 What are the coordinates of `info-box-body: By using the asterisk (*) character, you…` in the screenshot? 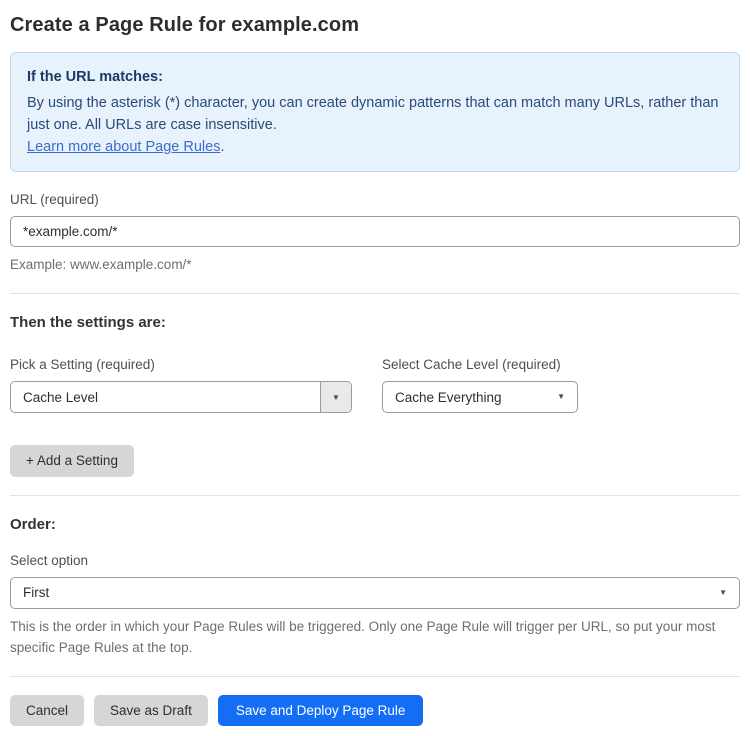 It's located at (373, 114).